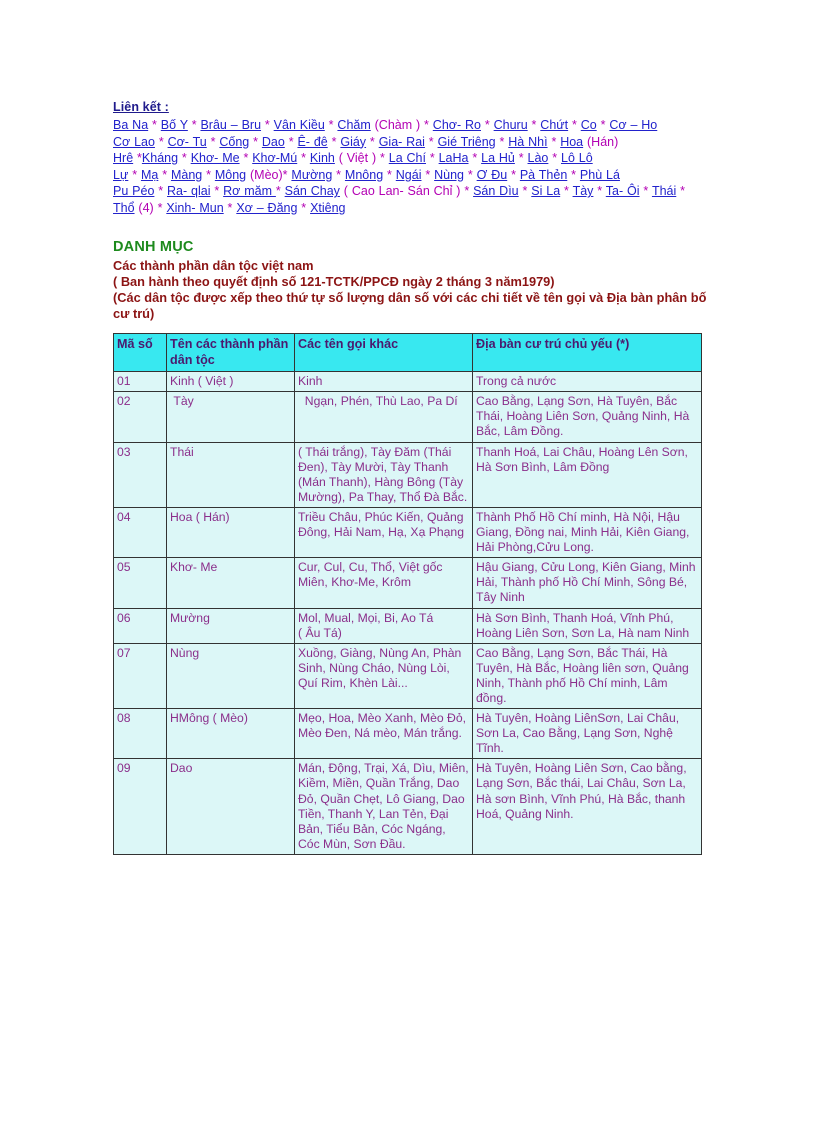 This screenshot has height=1123, width=816. I want to click on ethnic-link: Mnông, so click(364, 175).